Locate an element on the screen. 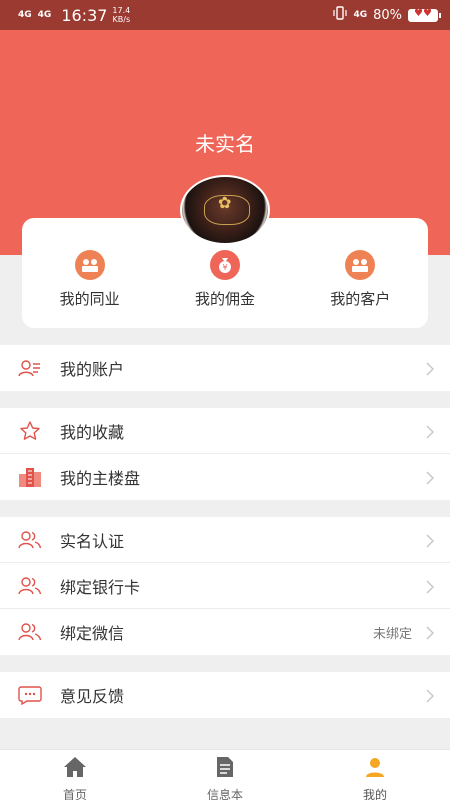 The width and height of the screenshot is (450, 800). menu-group-feedback: 意见反馈 is located at coordinates (225, 695).